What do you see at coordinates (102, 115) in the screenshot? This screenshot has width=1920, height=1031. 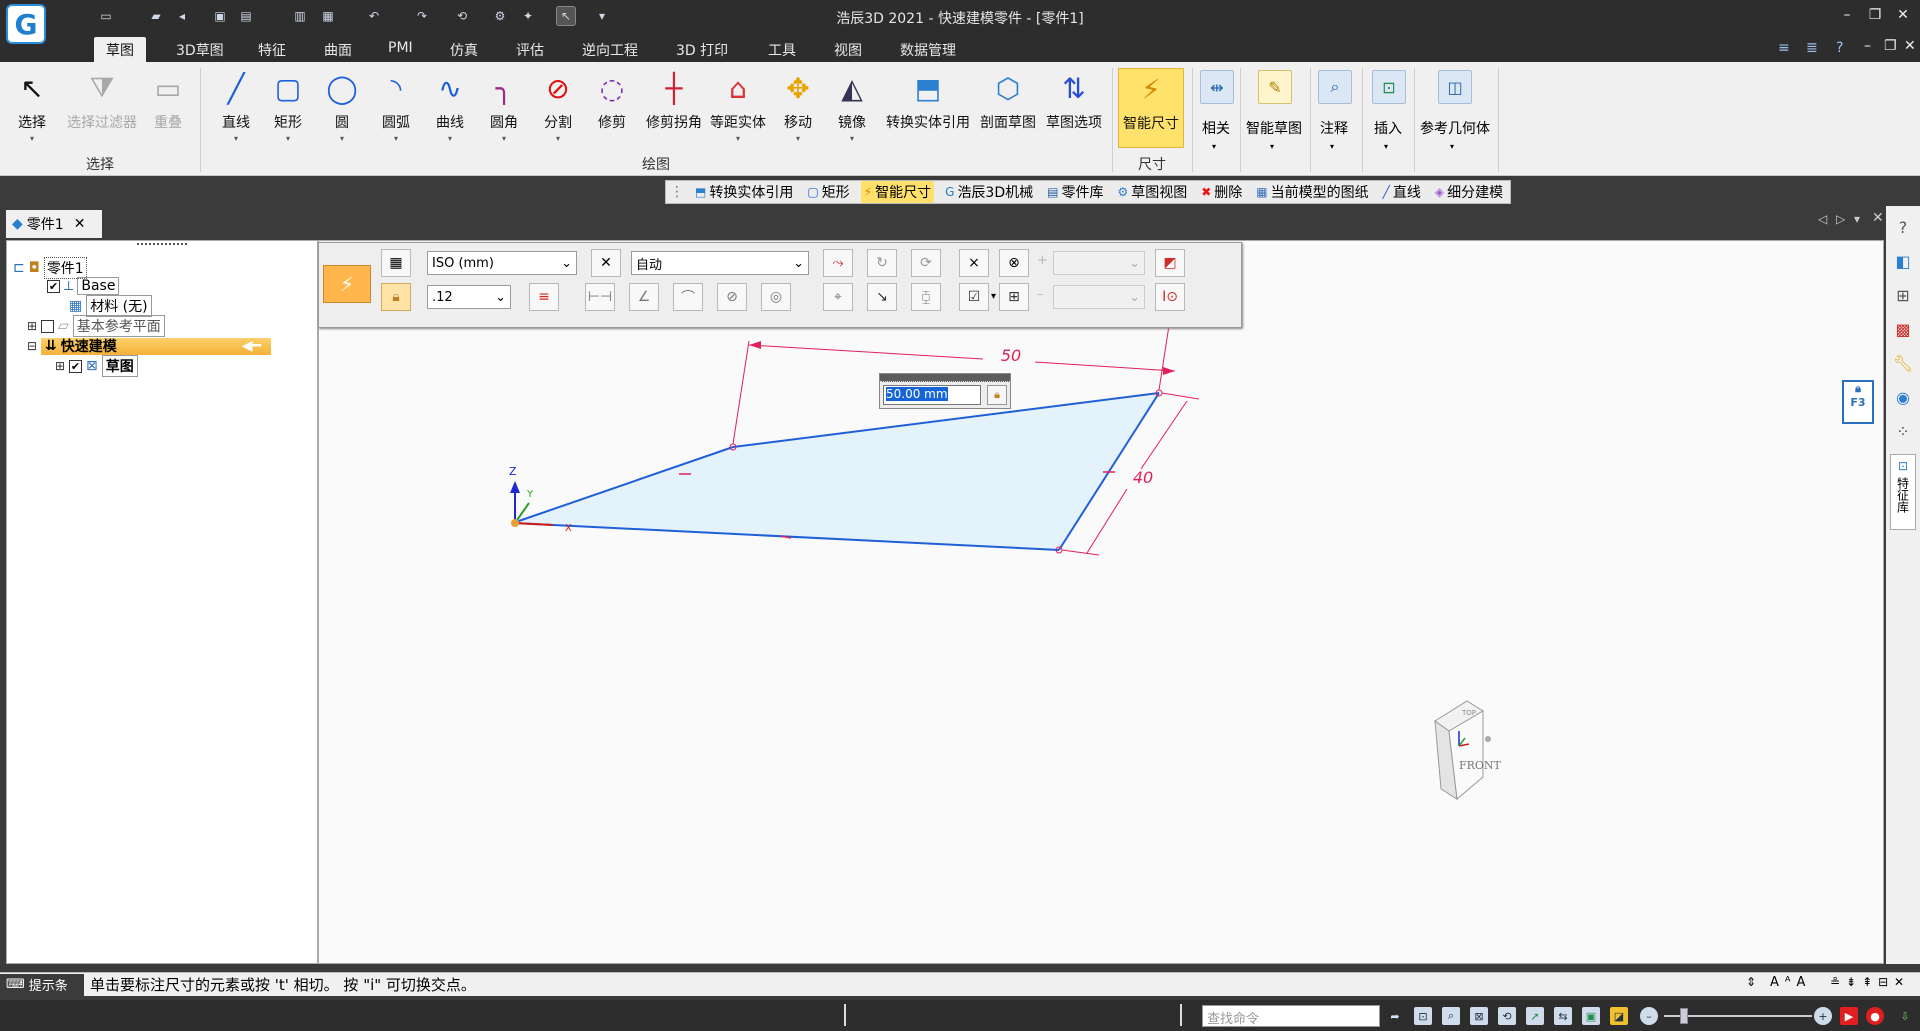 I see `selection-filter-button: ⧩ 选择过滤器` at bounding box center [102, 115].